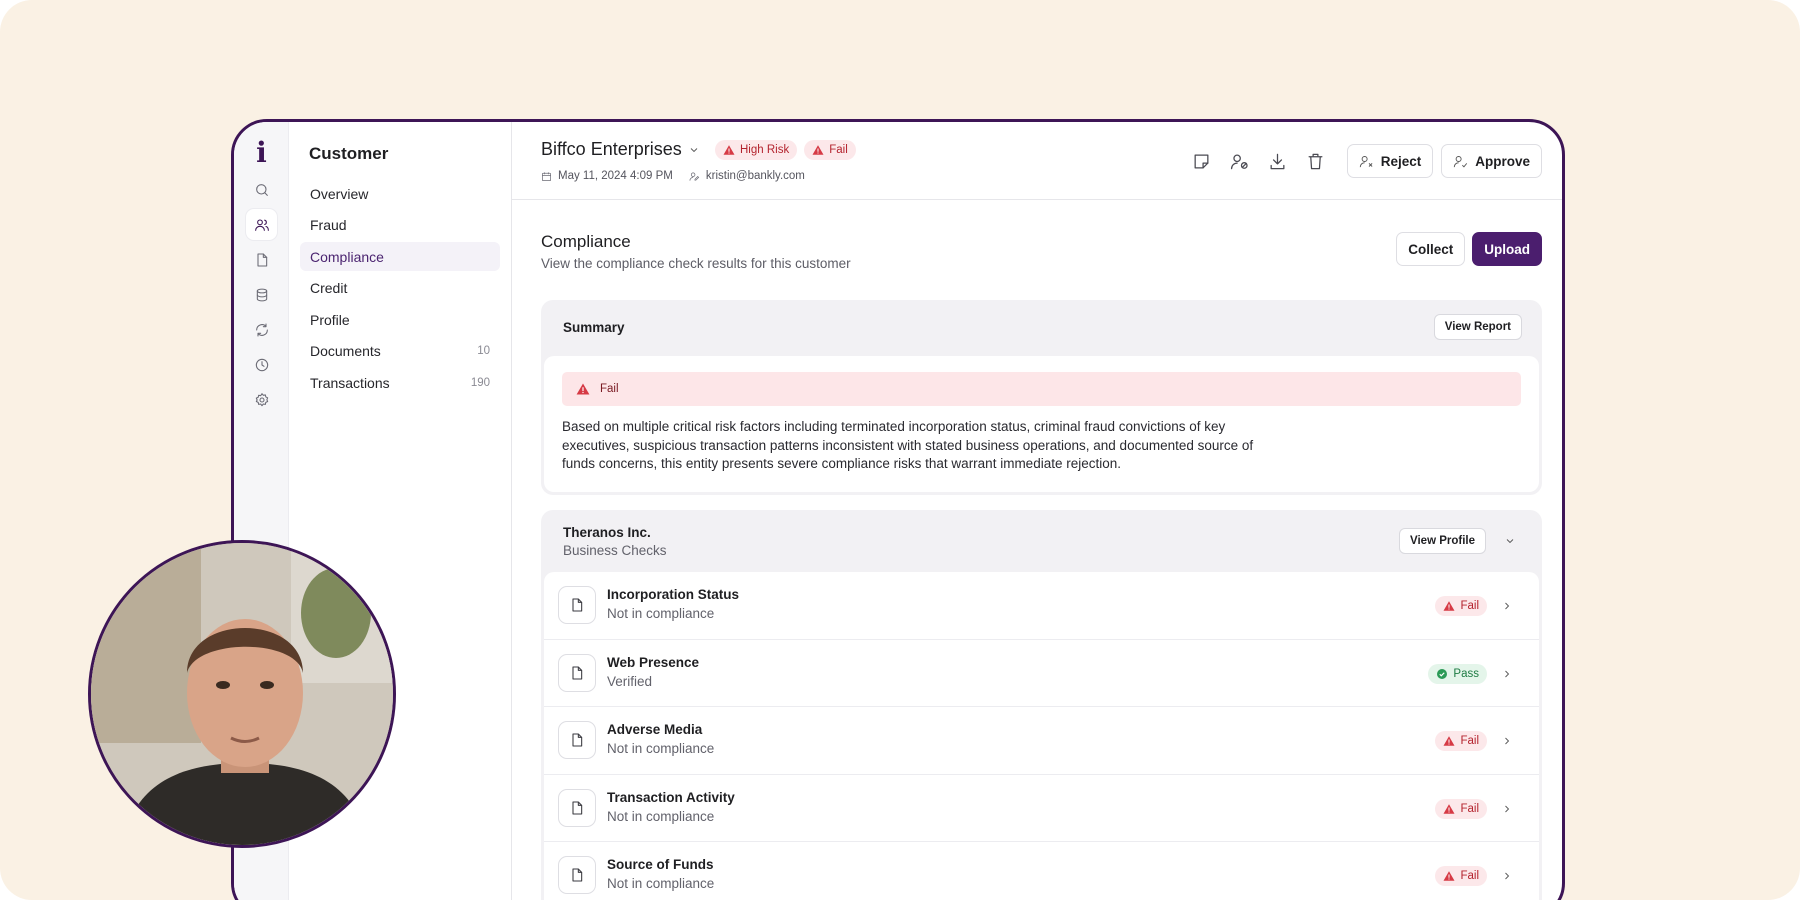 The image size is (1800, 900). I want to click on check-status: Pass, so click(1466, 673).